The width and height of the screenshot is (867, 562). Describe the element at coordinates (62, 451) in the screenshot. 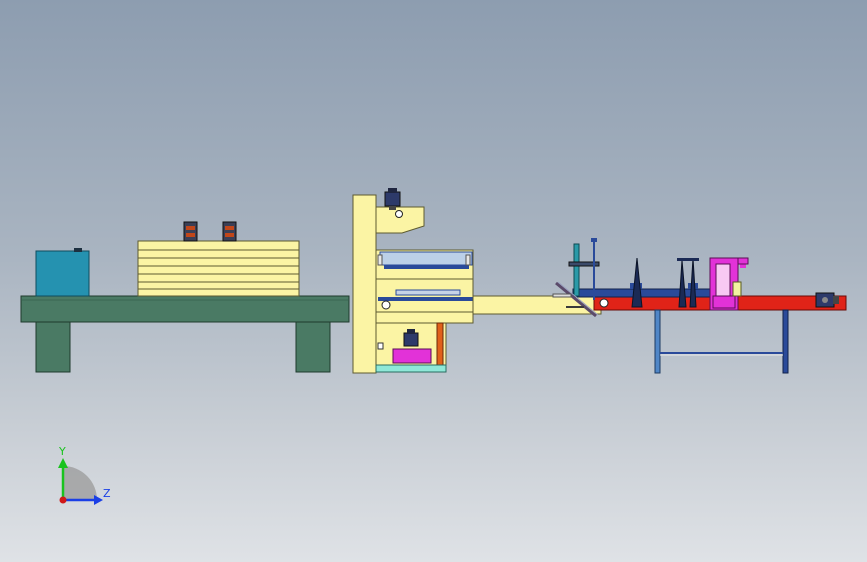

I see `y-axis-label: Y` at that location.